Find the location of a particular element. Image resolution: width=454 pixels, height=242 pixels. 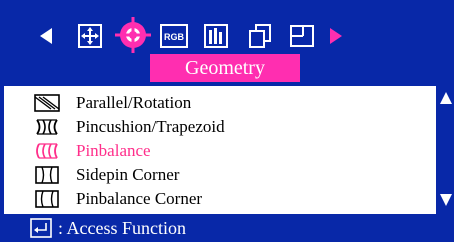

svg-text: RGB is located at coordinates (174, 37).